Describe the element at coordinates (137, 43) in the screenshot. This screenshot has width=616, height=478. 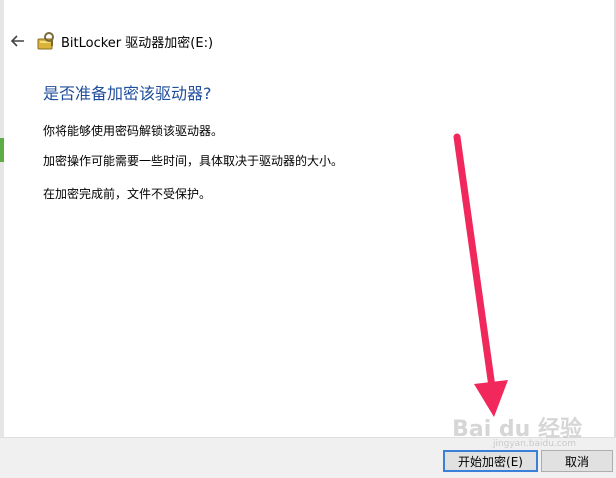
I see `window-title: BitLocker 驱动器加密(E:)` at that location.